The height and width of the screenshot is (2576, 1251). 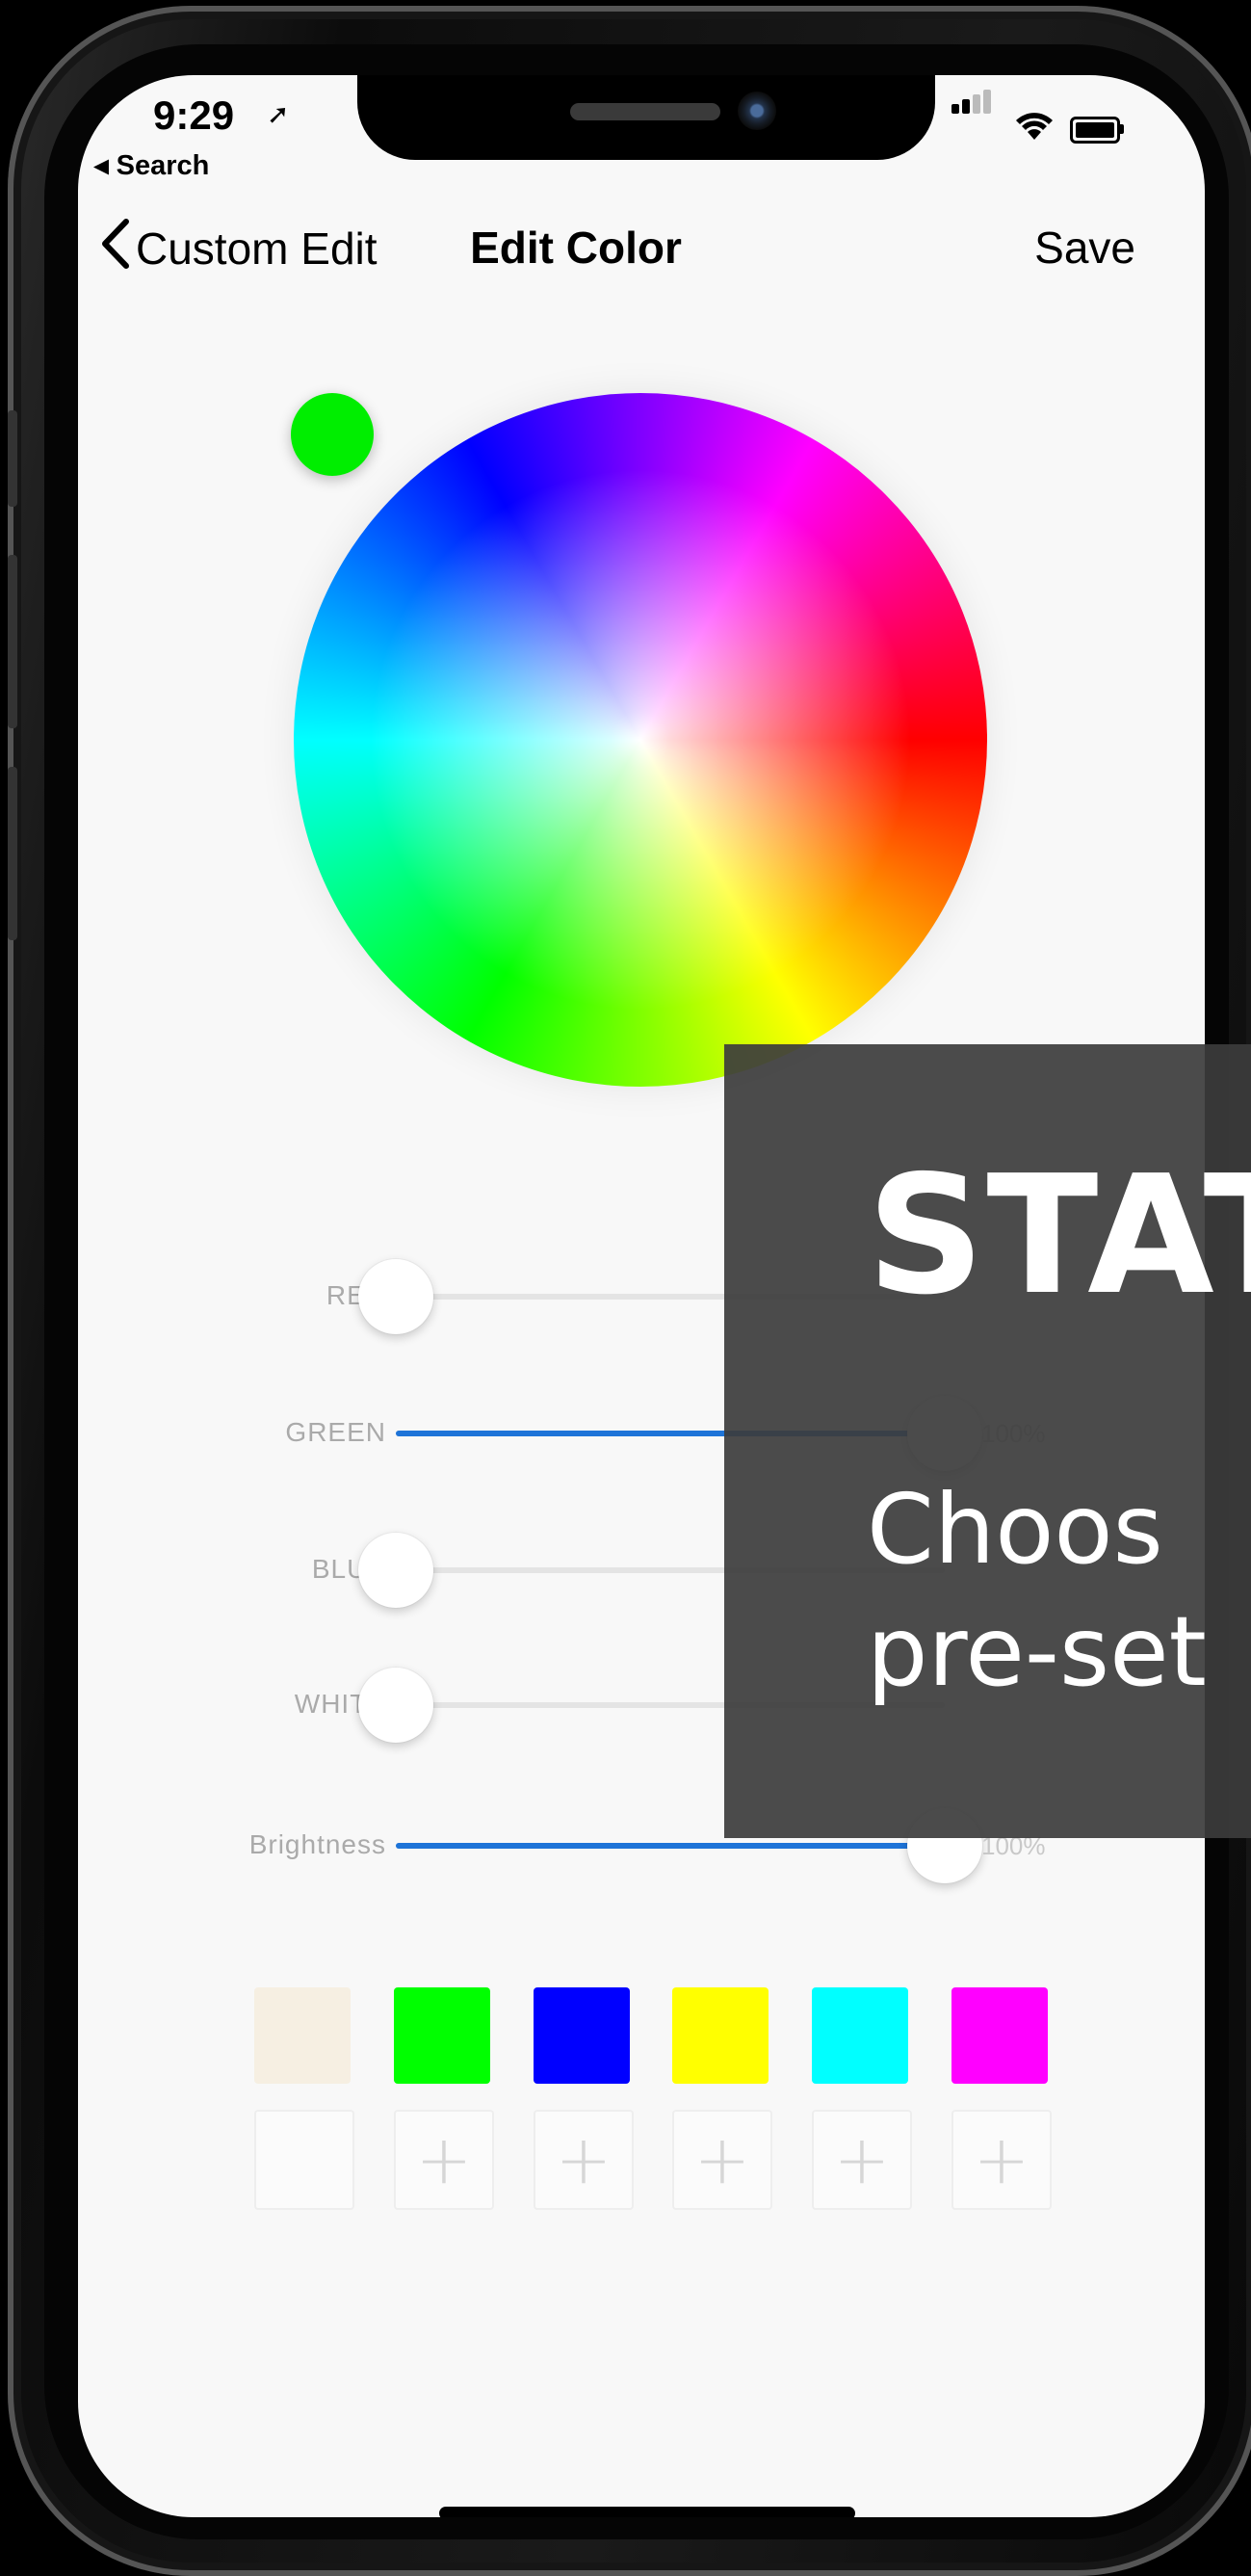 I want to click on volume-up-button, so click(x=12, y=641).